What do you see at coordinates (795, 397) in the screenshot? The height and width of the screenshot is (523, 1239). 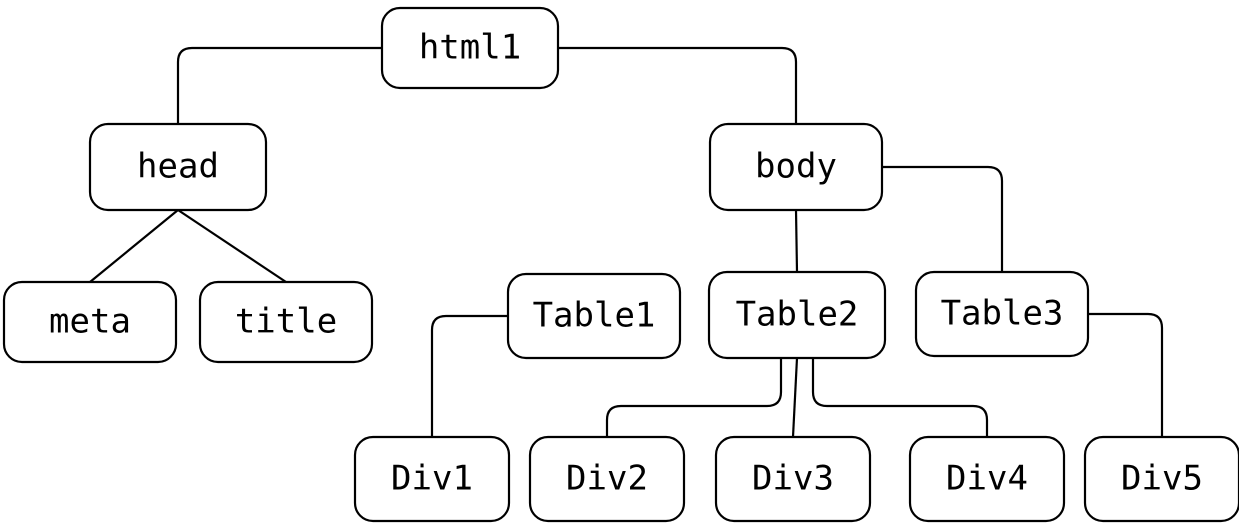 I see `edge-table2-to-div3` at bounding box center [795, 397].